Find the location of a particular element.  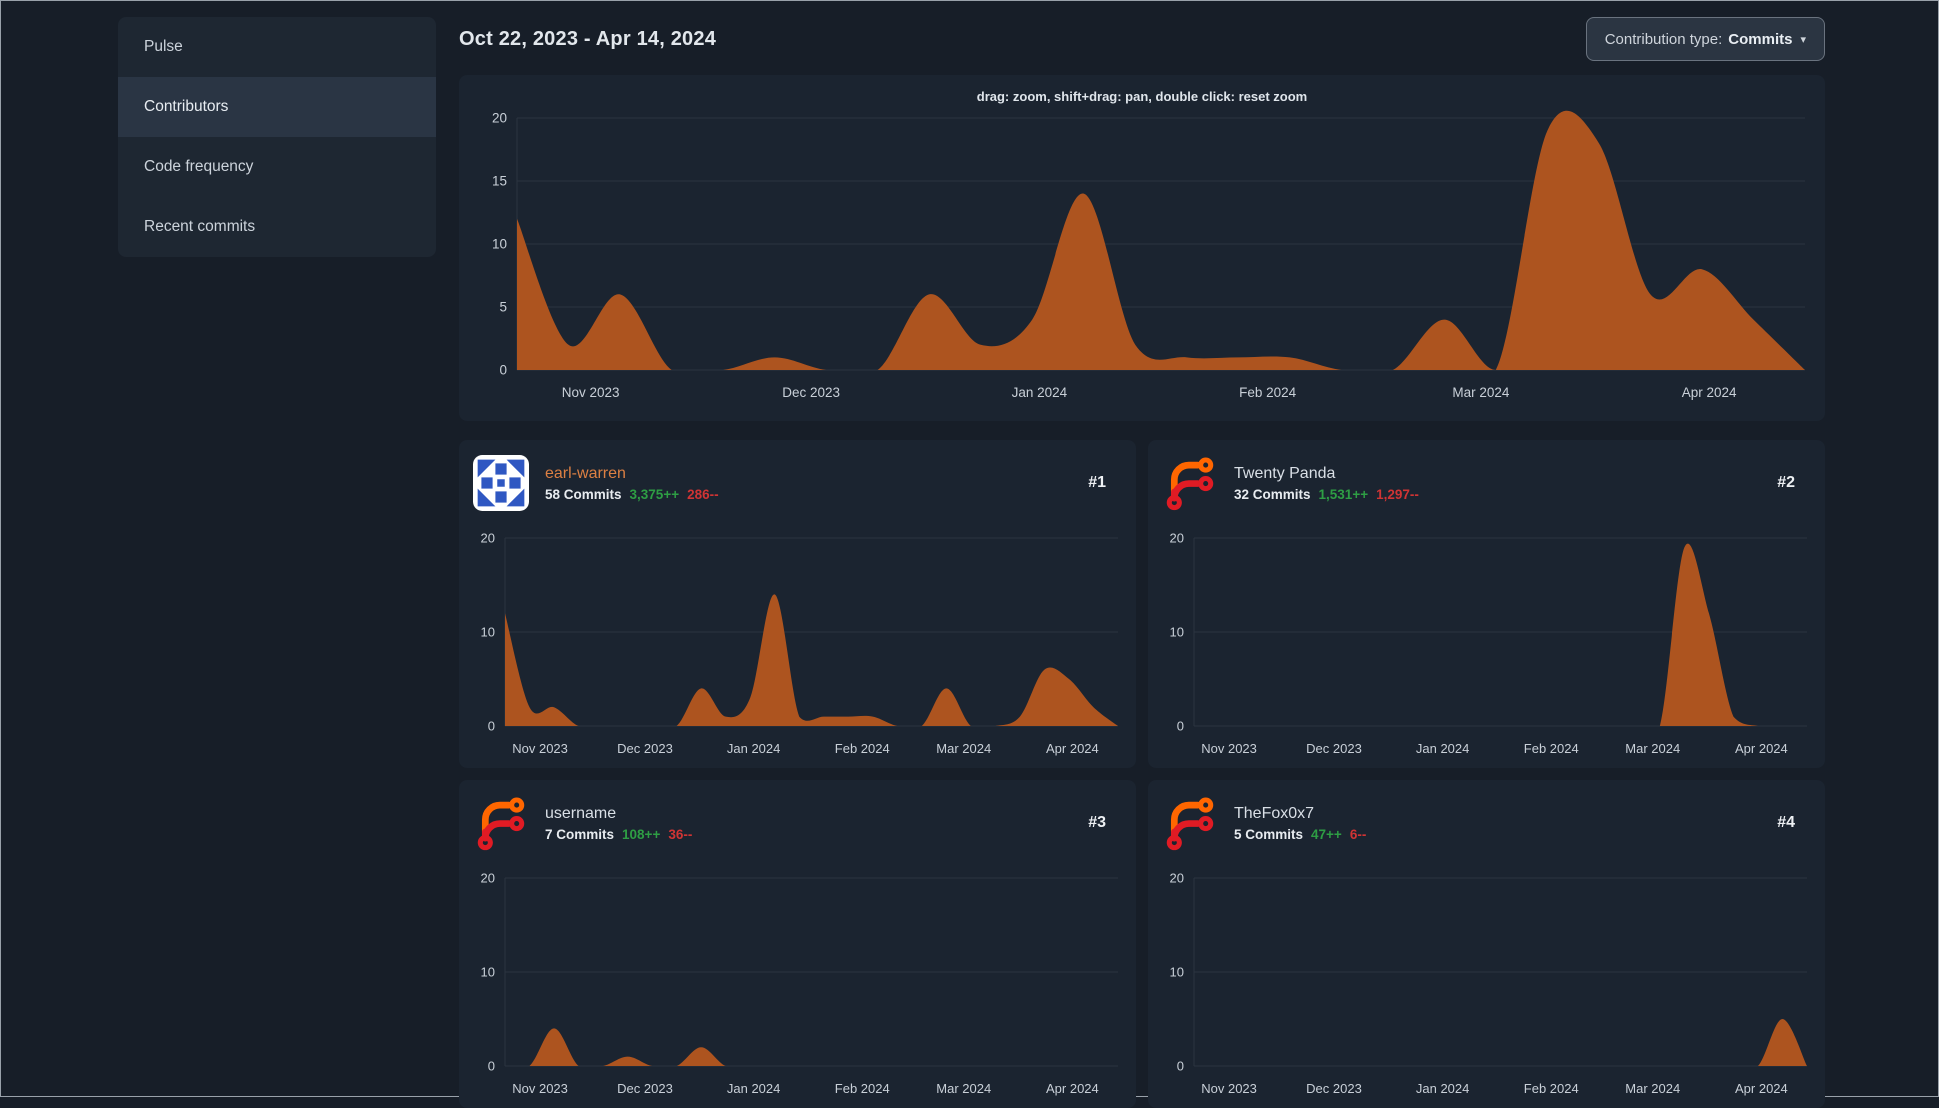

contributor-additions: 108++ is located at coordinates (641, 834).